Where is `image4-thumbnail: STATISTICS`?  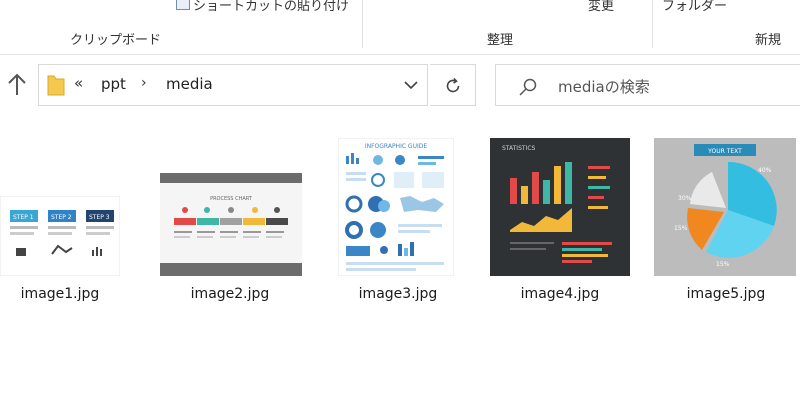 image4-thumbnail: STATISTICS is located at coordinates (560, 207).